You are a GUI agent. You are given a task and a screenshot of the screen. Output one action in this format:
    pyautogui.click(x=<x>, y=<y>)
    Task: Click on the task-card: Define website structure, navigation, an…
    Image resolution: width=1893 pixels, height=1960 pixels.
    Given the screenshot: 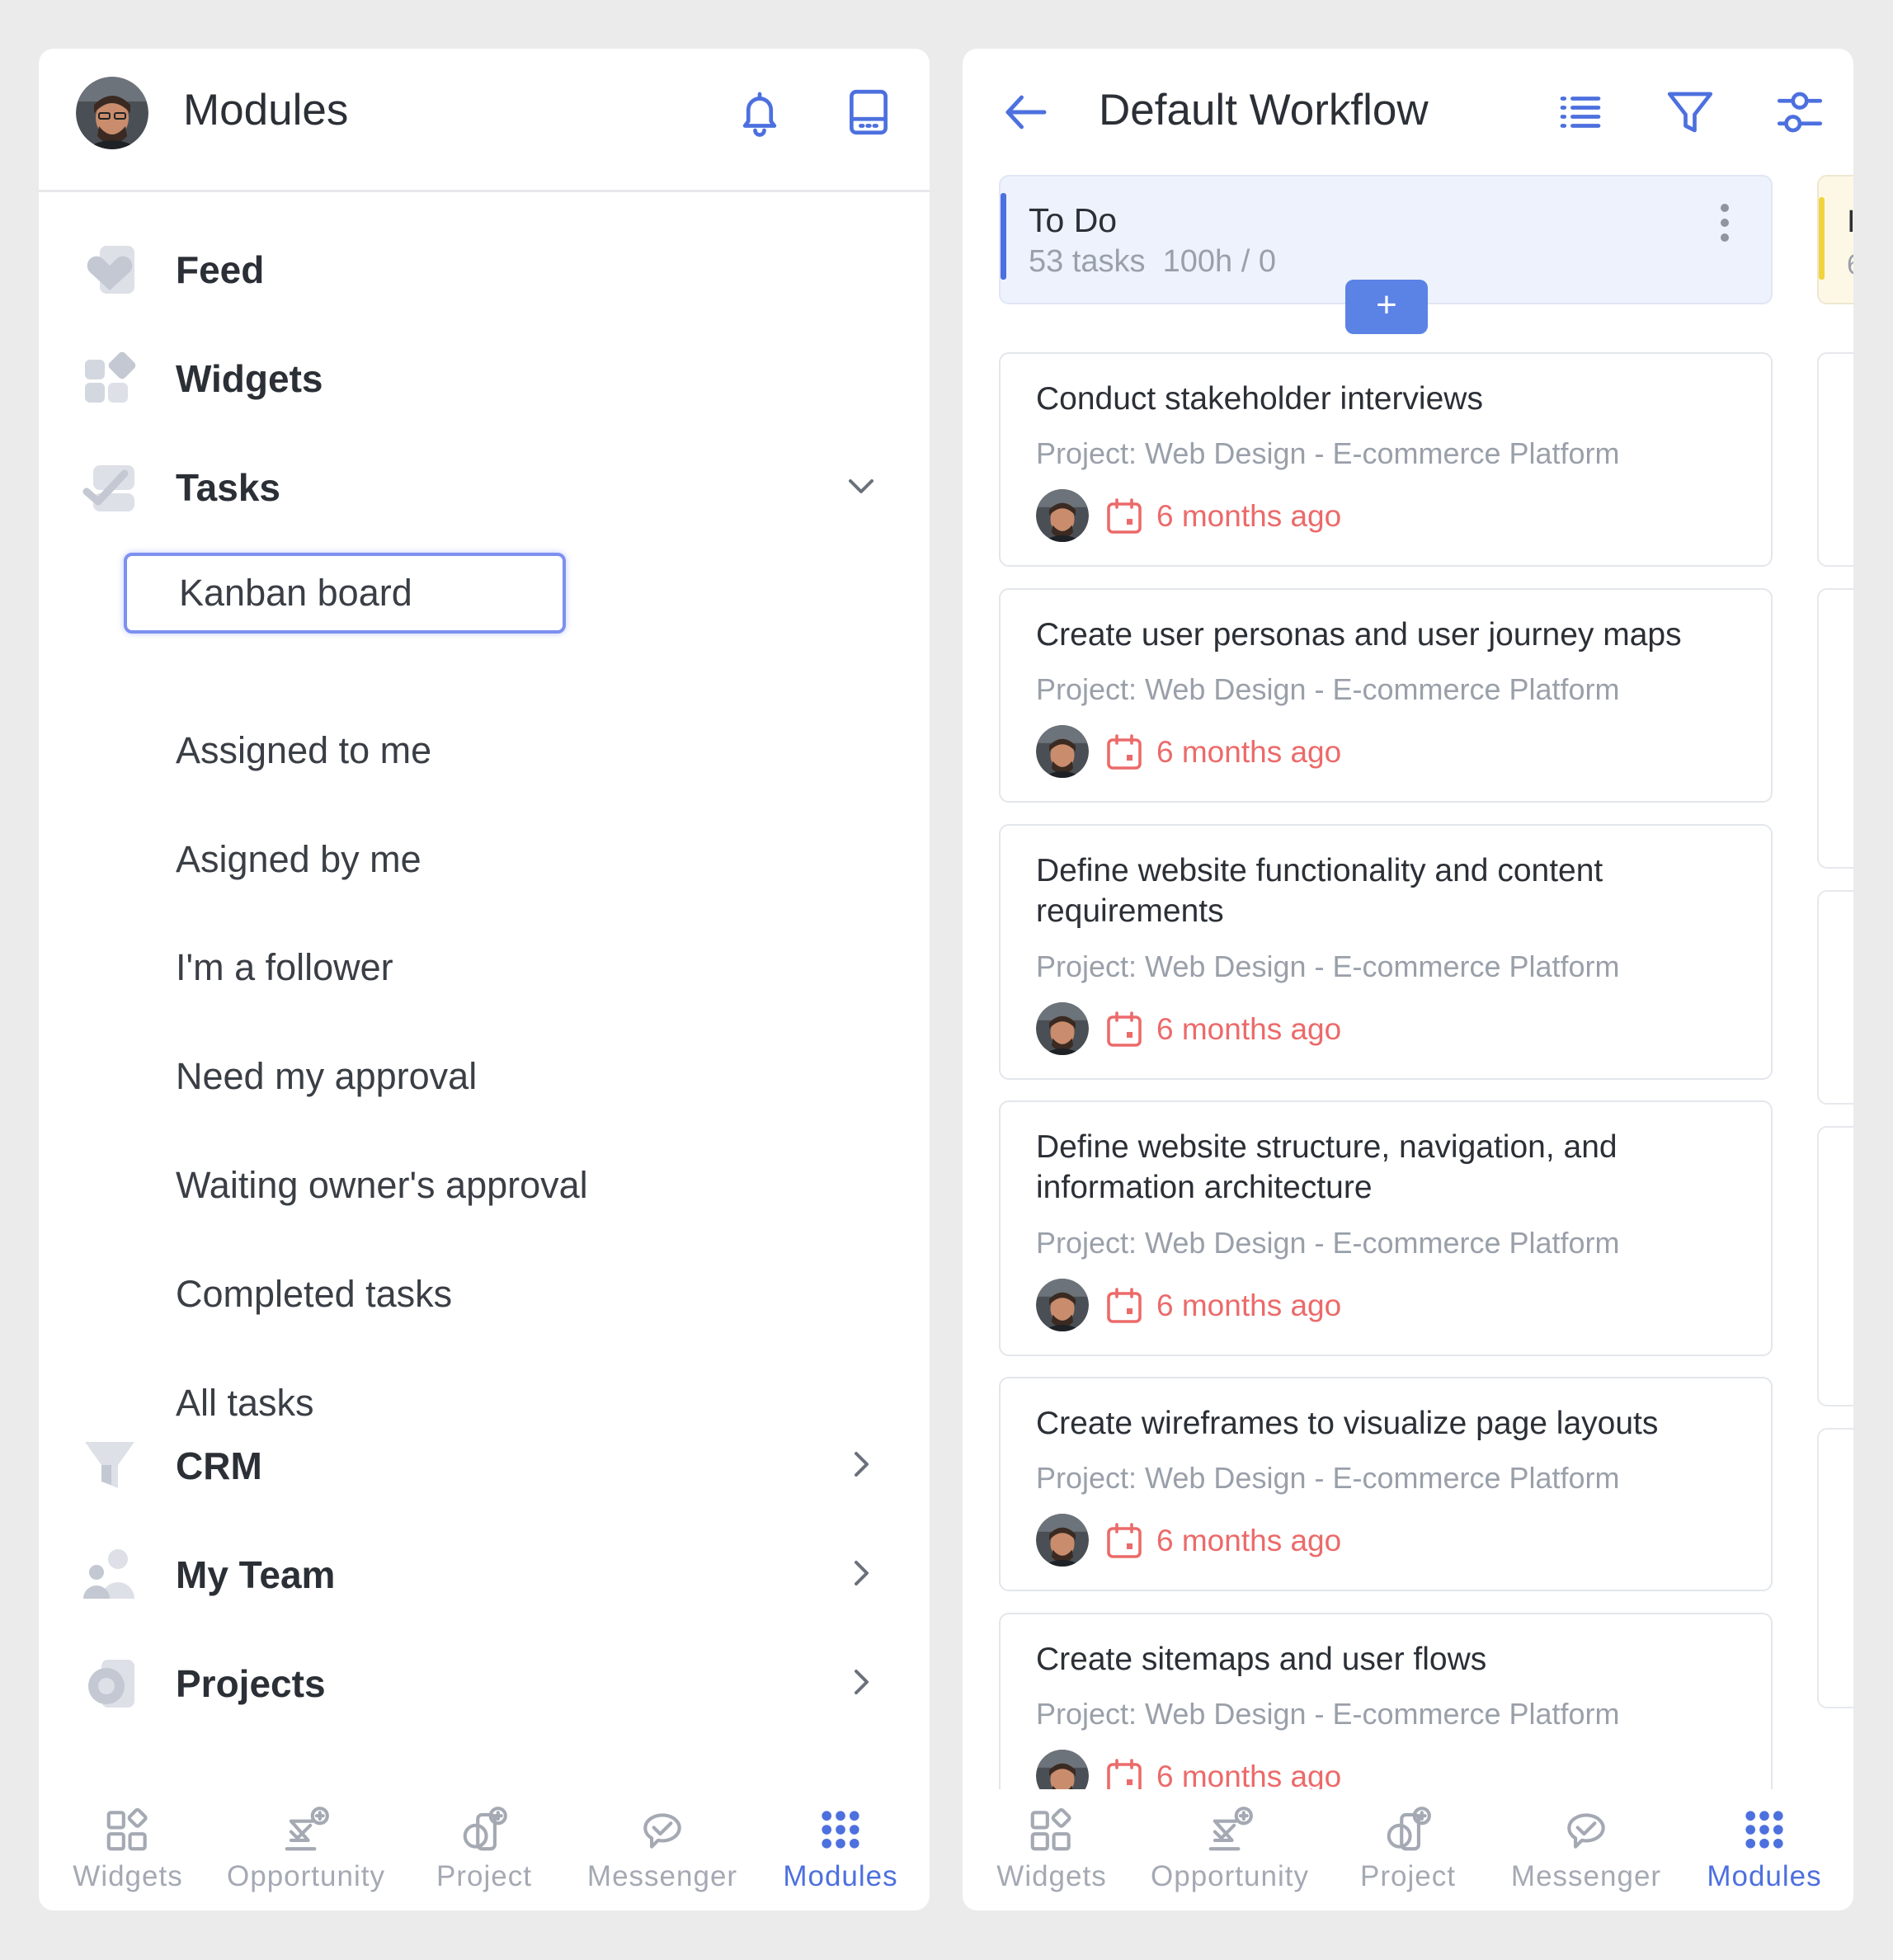 What is the action you would take?
    pyautogui.click(x=1386, y=1228)
    